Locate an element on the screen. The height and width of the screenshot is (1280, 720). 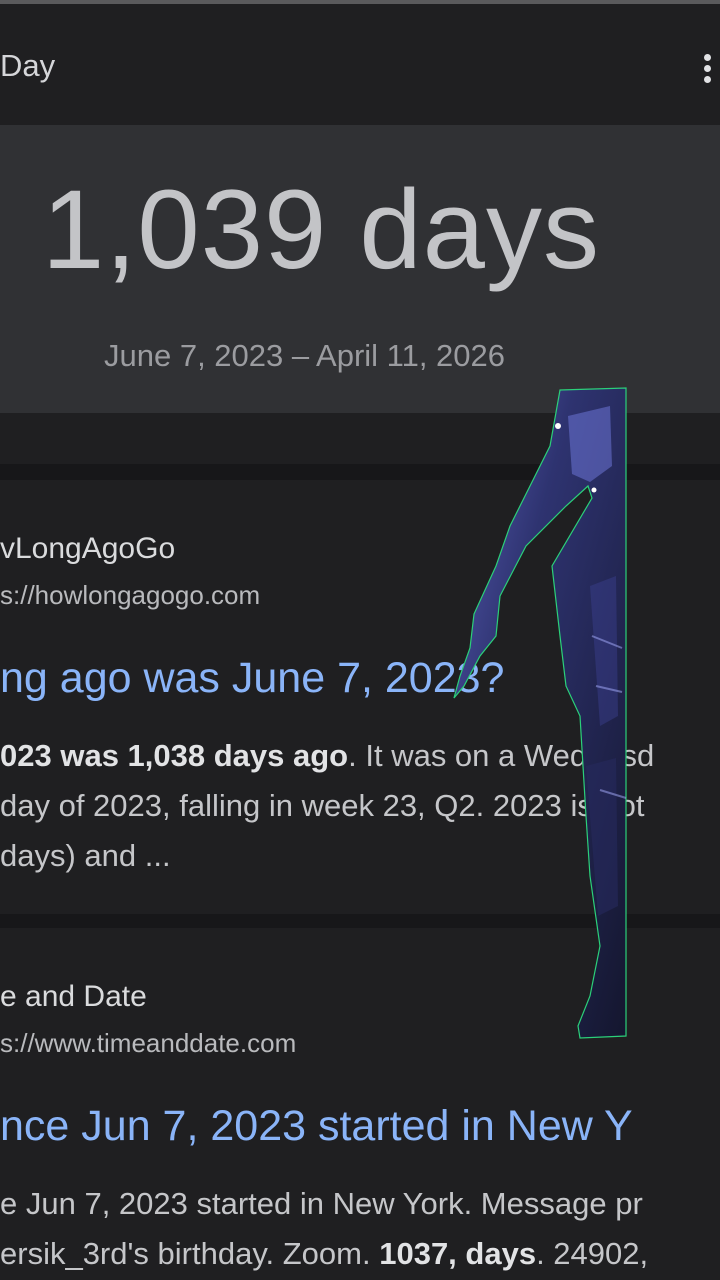
more-vert-icon is located at coordinates (707, 68).